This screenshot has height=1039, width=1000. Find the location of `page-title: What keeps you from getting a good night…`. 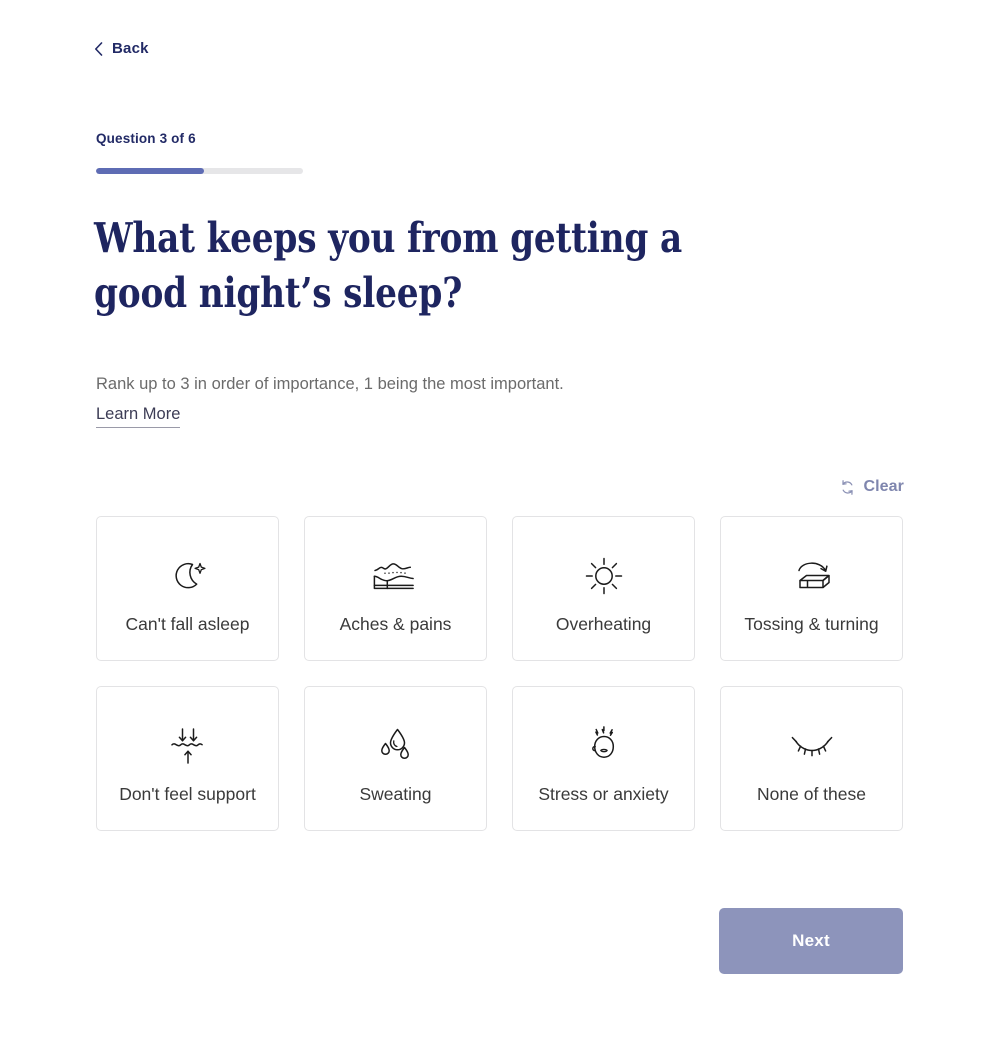

page-title: What keeps you from getting a good night… is located at coordinates (388, 265).